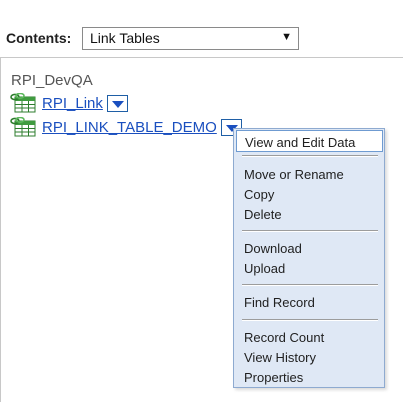 The image size is (403, 402). Describe the element at coordinates (0, 230) in the screenshot. I see `left-border` at that location.